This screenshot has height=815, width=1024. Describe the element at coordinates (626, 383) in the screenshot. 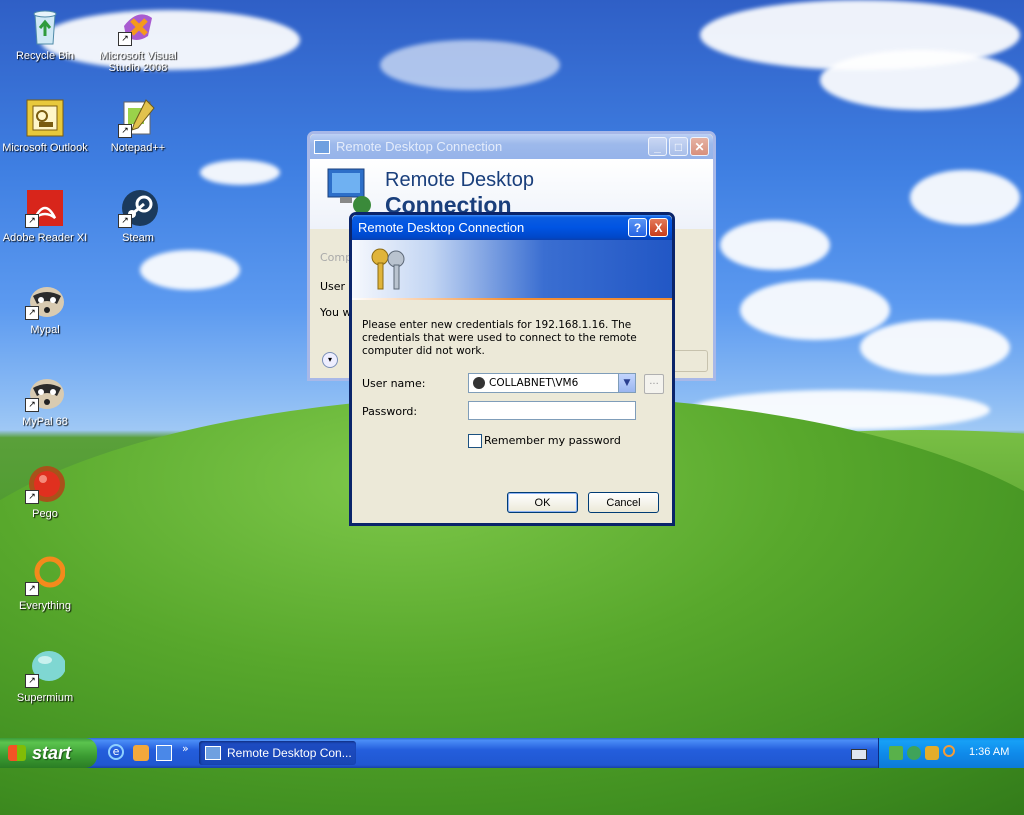

I see `chevron-down-icon: ▼` at that location.